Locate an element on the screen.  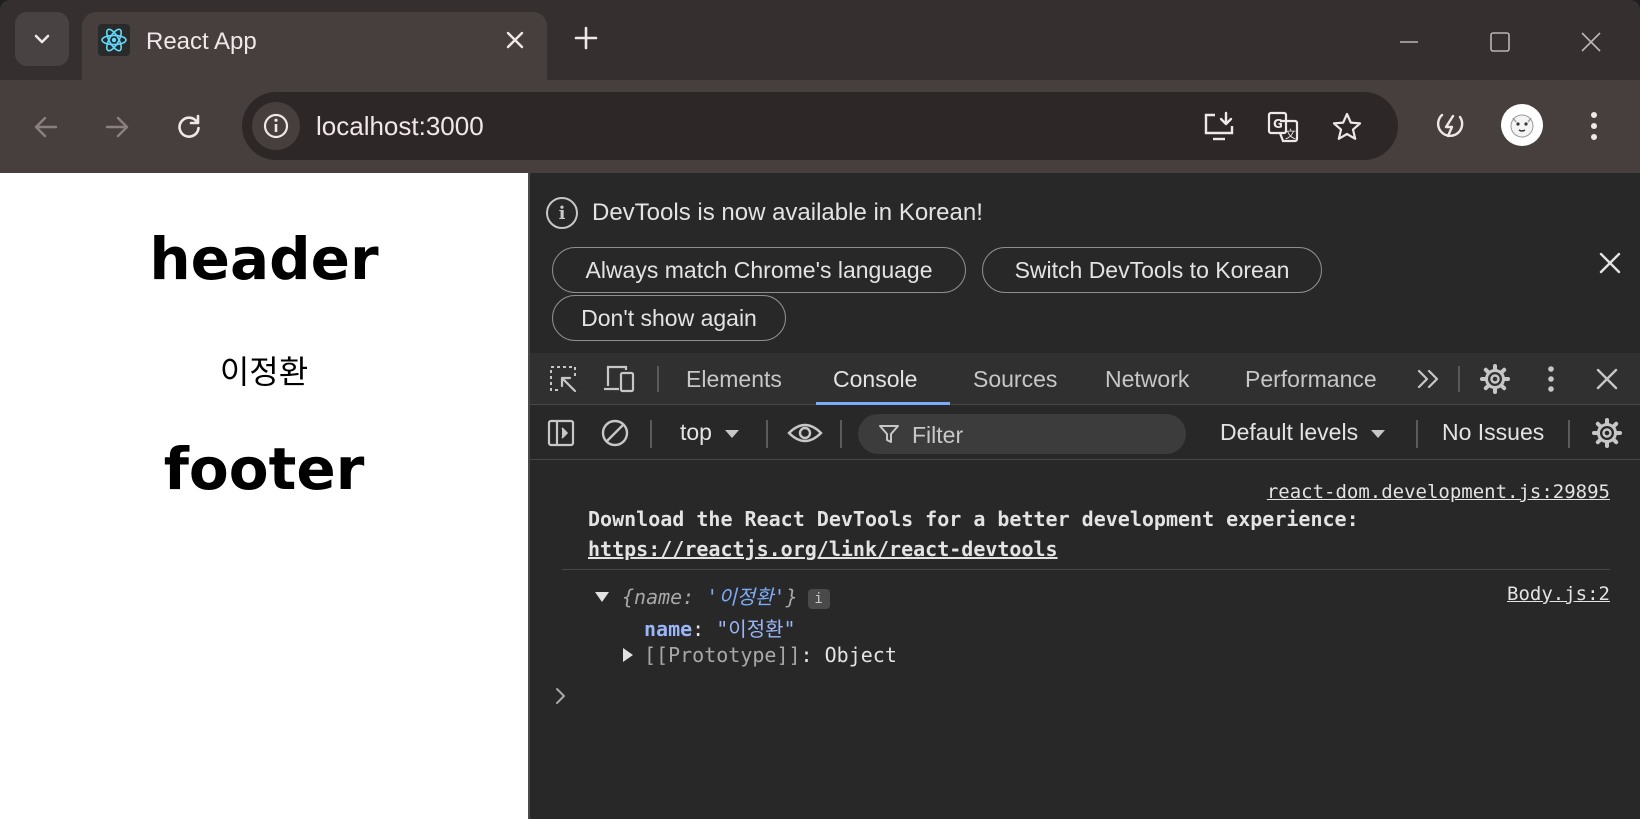
arrow-left-icon is located at coordinates (46, 127).